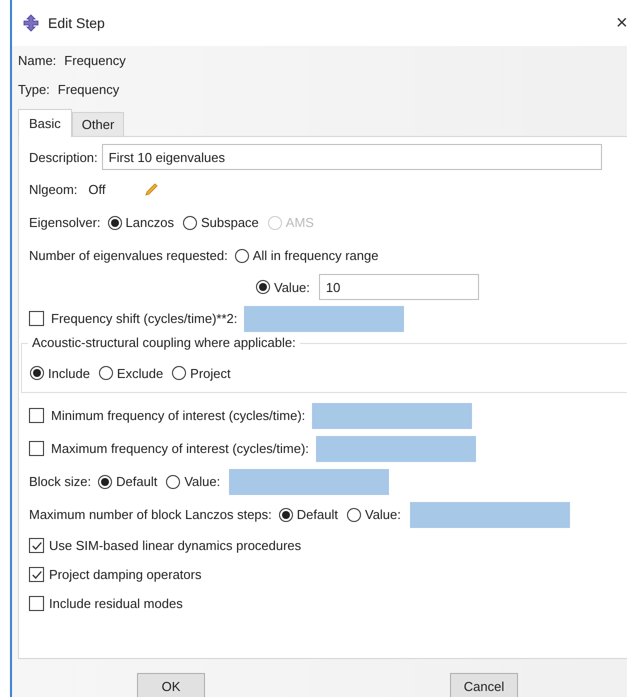 Image resolution: width=627 pixels, height=697 pixels. I want to click on radio-label: Lanczos, so click(150, 222).